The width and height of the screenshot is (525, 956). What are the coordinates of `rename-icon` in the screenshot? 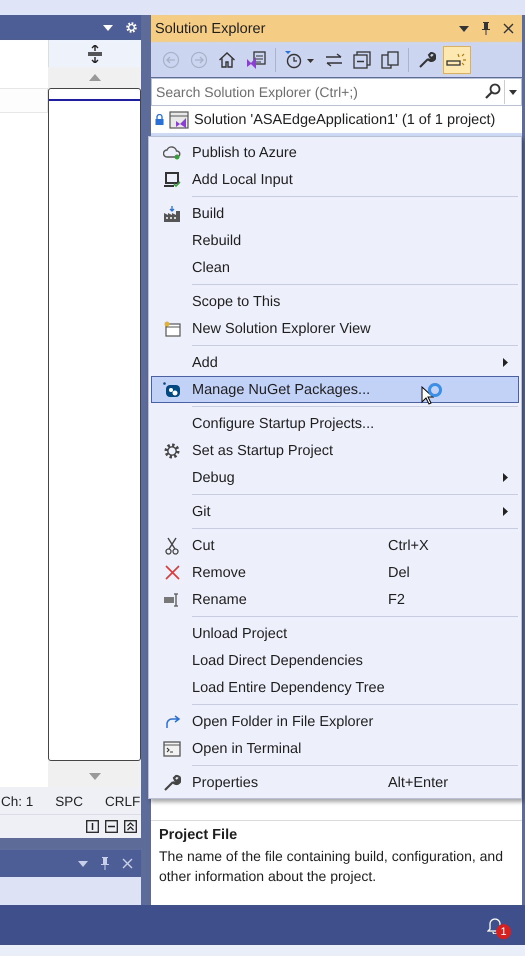 It's located at (172, 599).